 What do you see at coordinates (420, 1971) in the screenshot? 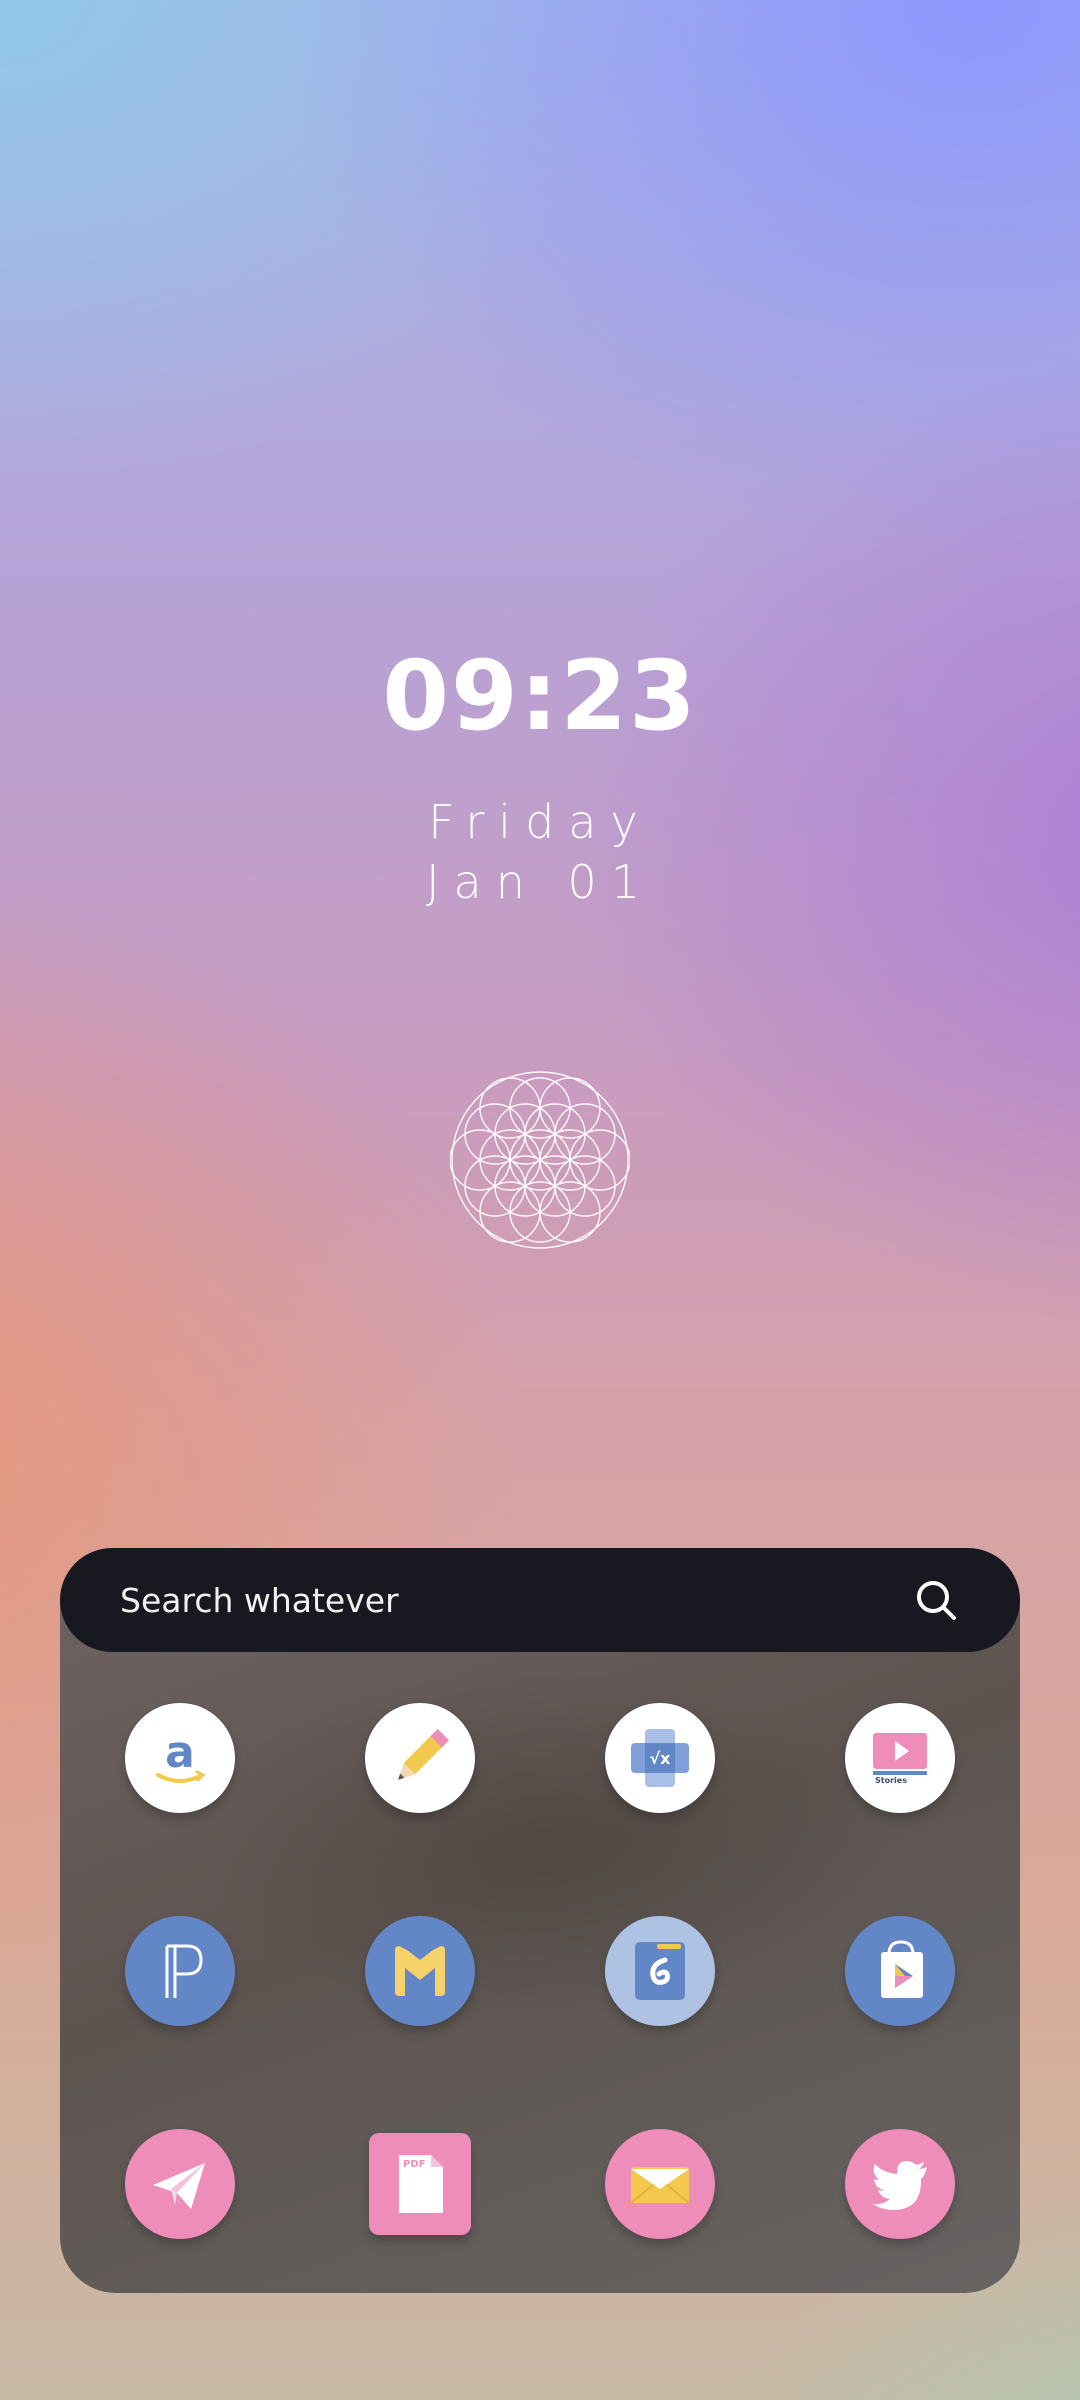
I see `m-app-icon` at bounding box center [420, 1971].